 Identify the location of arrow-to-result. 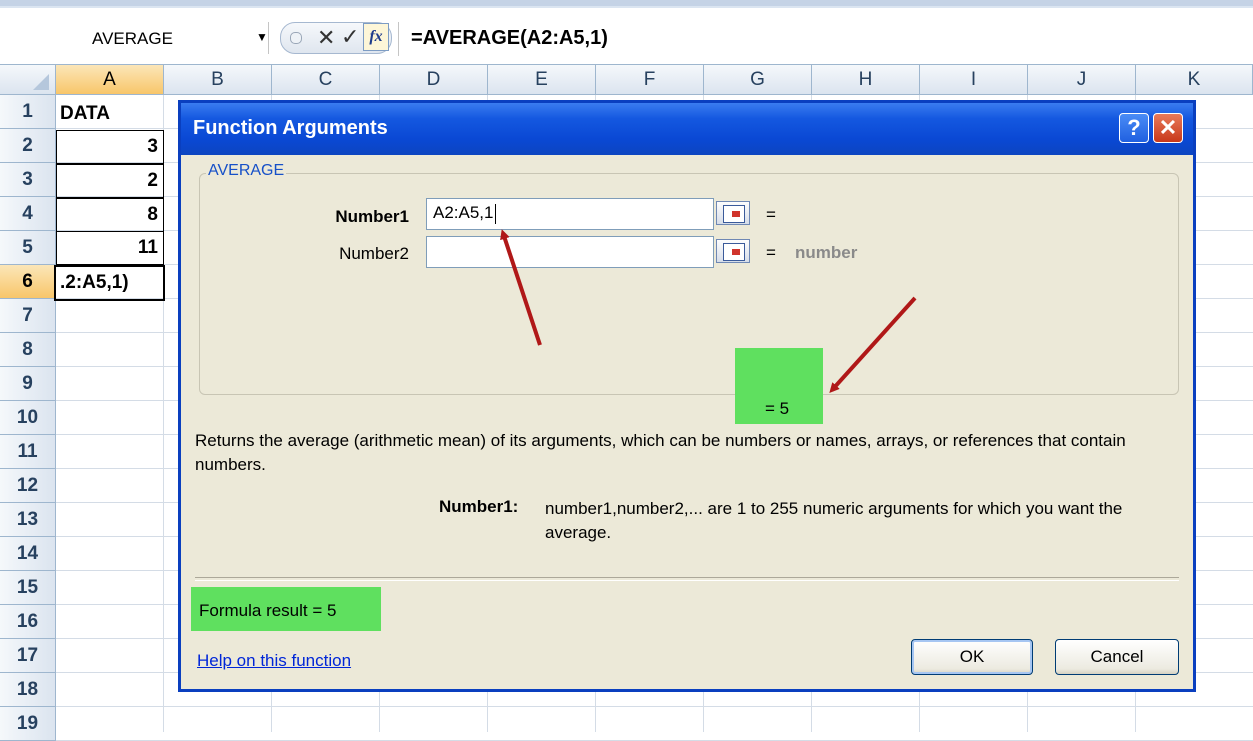
(873, 344).